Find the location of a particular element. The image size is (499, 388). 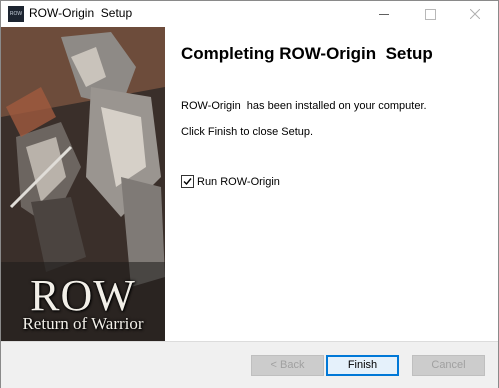

page-title: Completing ROW-Origin Setup is located at coordinates (307, 53).